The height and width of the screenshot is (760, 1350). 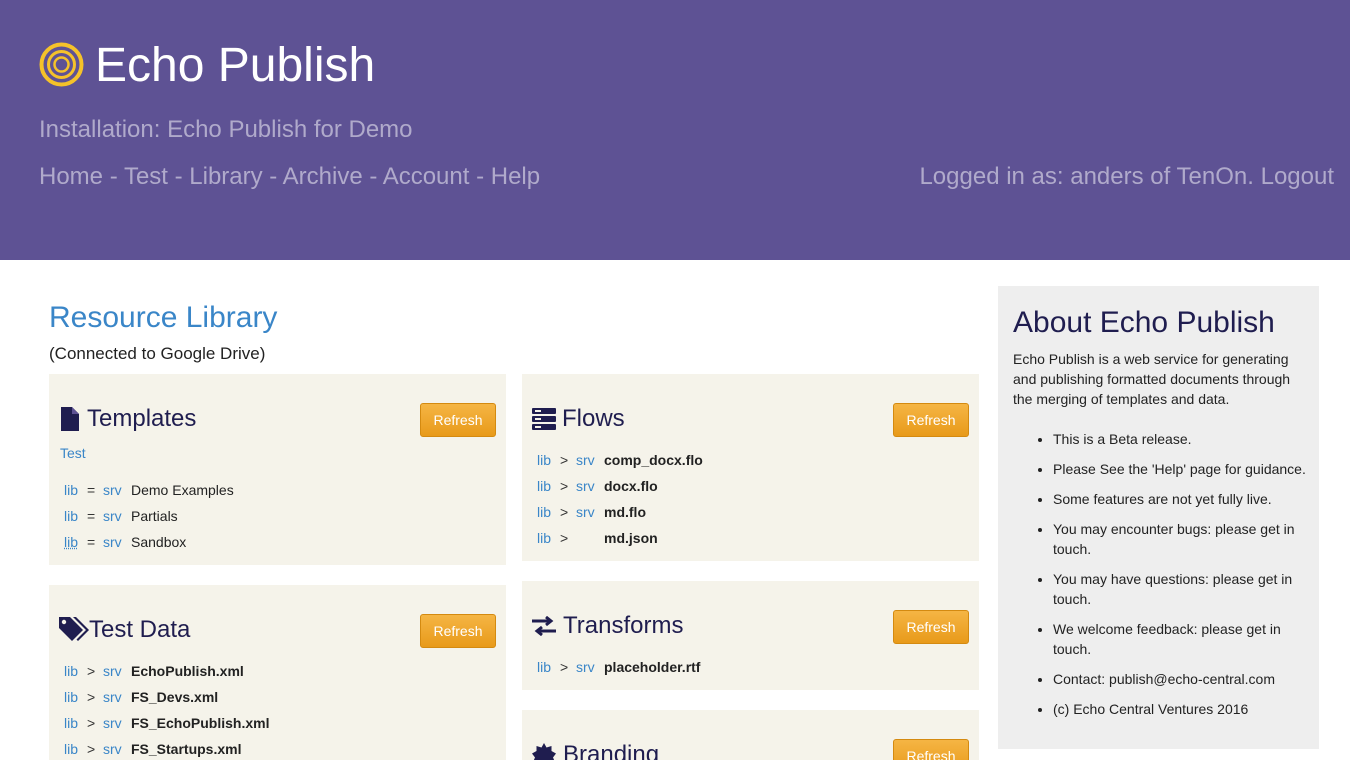 What do you see at coordinates (611, 750) in the screenshot?
I see `branding-title: Branding` at bounding box center [611, 750].